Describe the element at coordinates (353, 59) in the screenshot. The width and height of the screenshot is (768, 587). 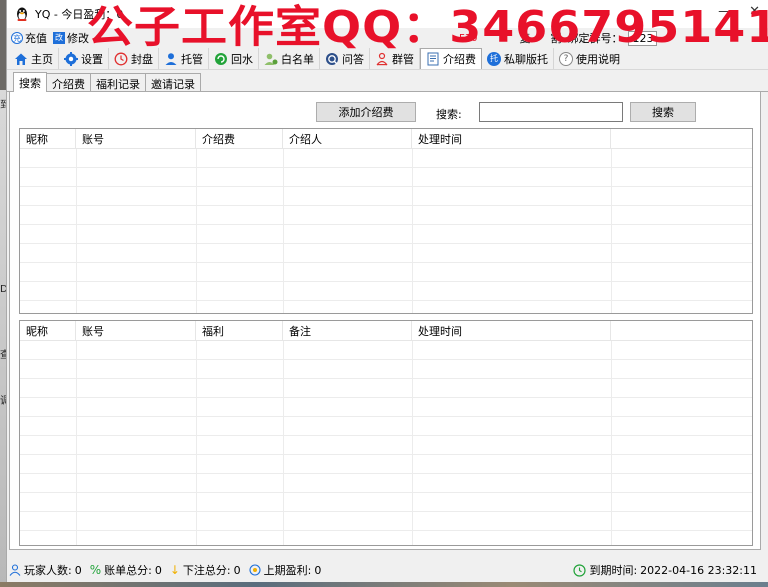
I see `tab-label: 问答` at that location.